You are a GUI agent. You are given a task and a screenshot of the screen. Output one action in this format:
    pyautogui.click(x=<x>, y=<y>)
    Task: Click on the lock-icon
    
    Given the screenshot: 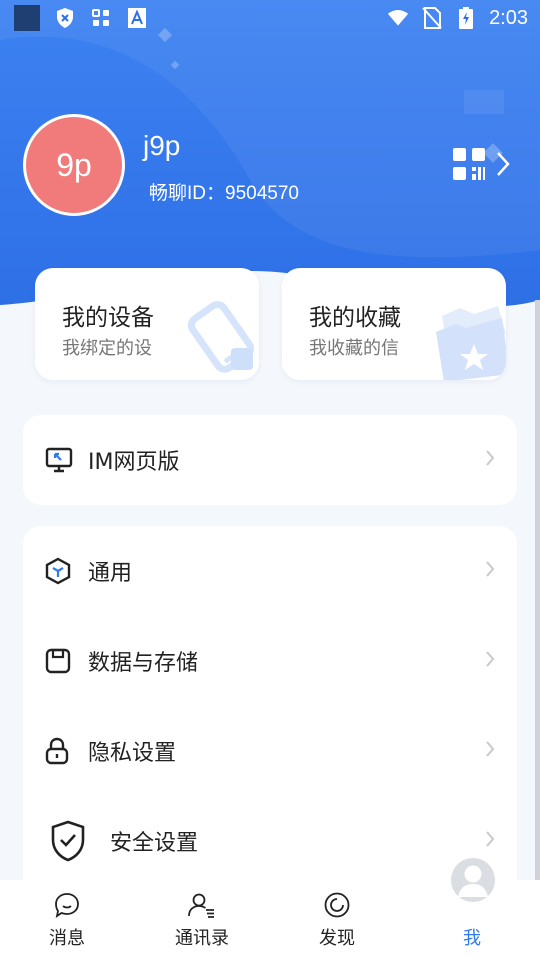 What is the action you would take?
    pyautogui.click(x=57, y=751)
    